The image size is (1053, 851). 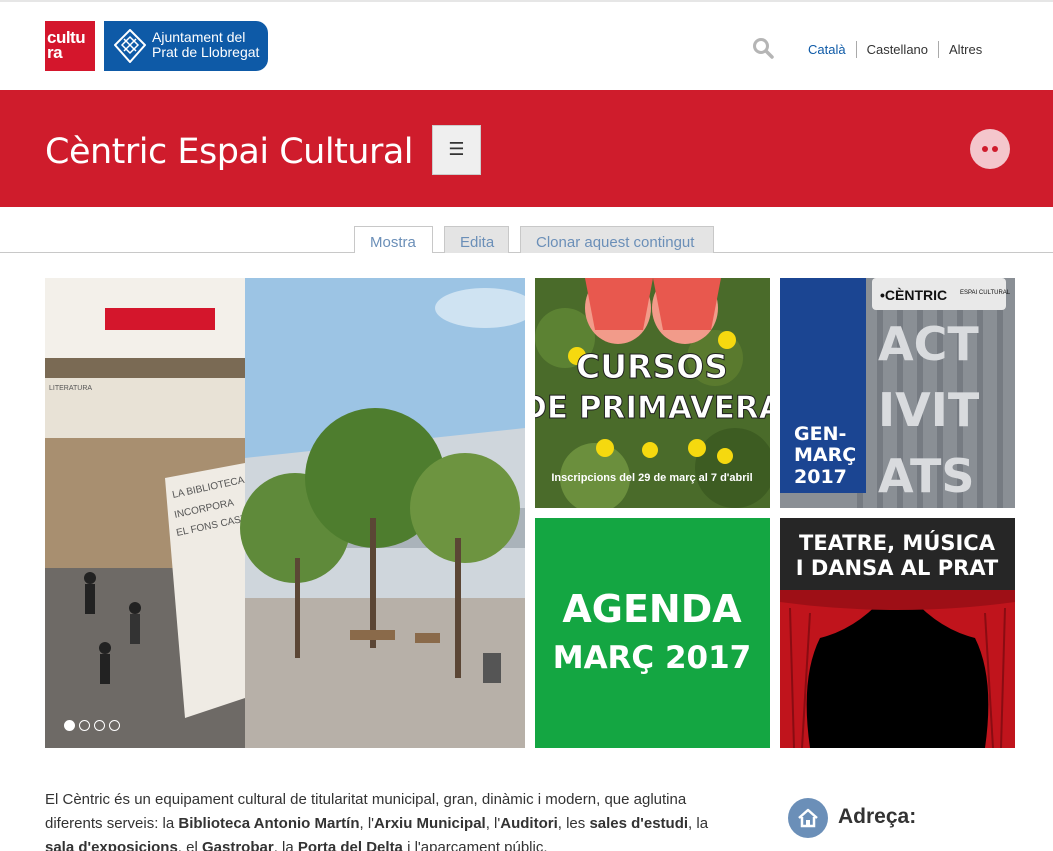 What do you see at coordinates (897, 542) in the screenshot?
I see `teatre-line1: TEATRE, MÚSICA` at bounding box center [897, 542].